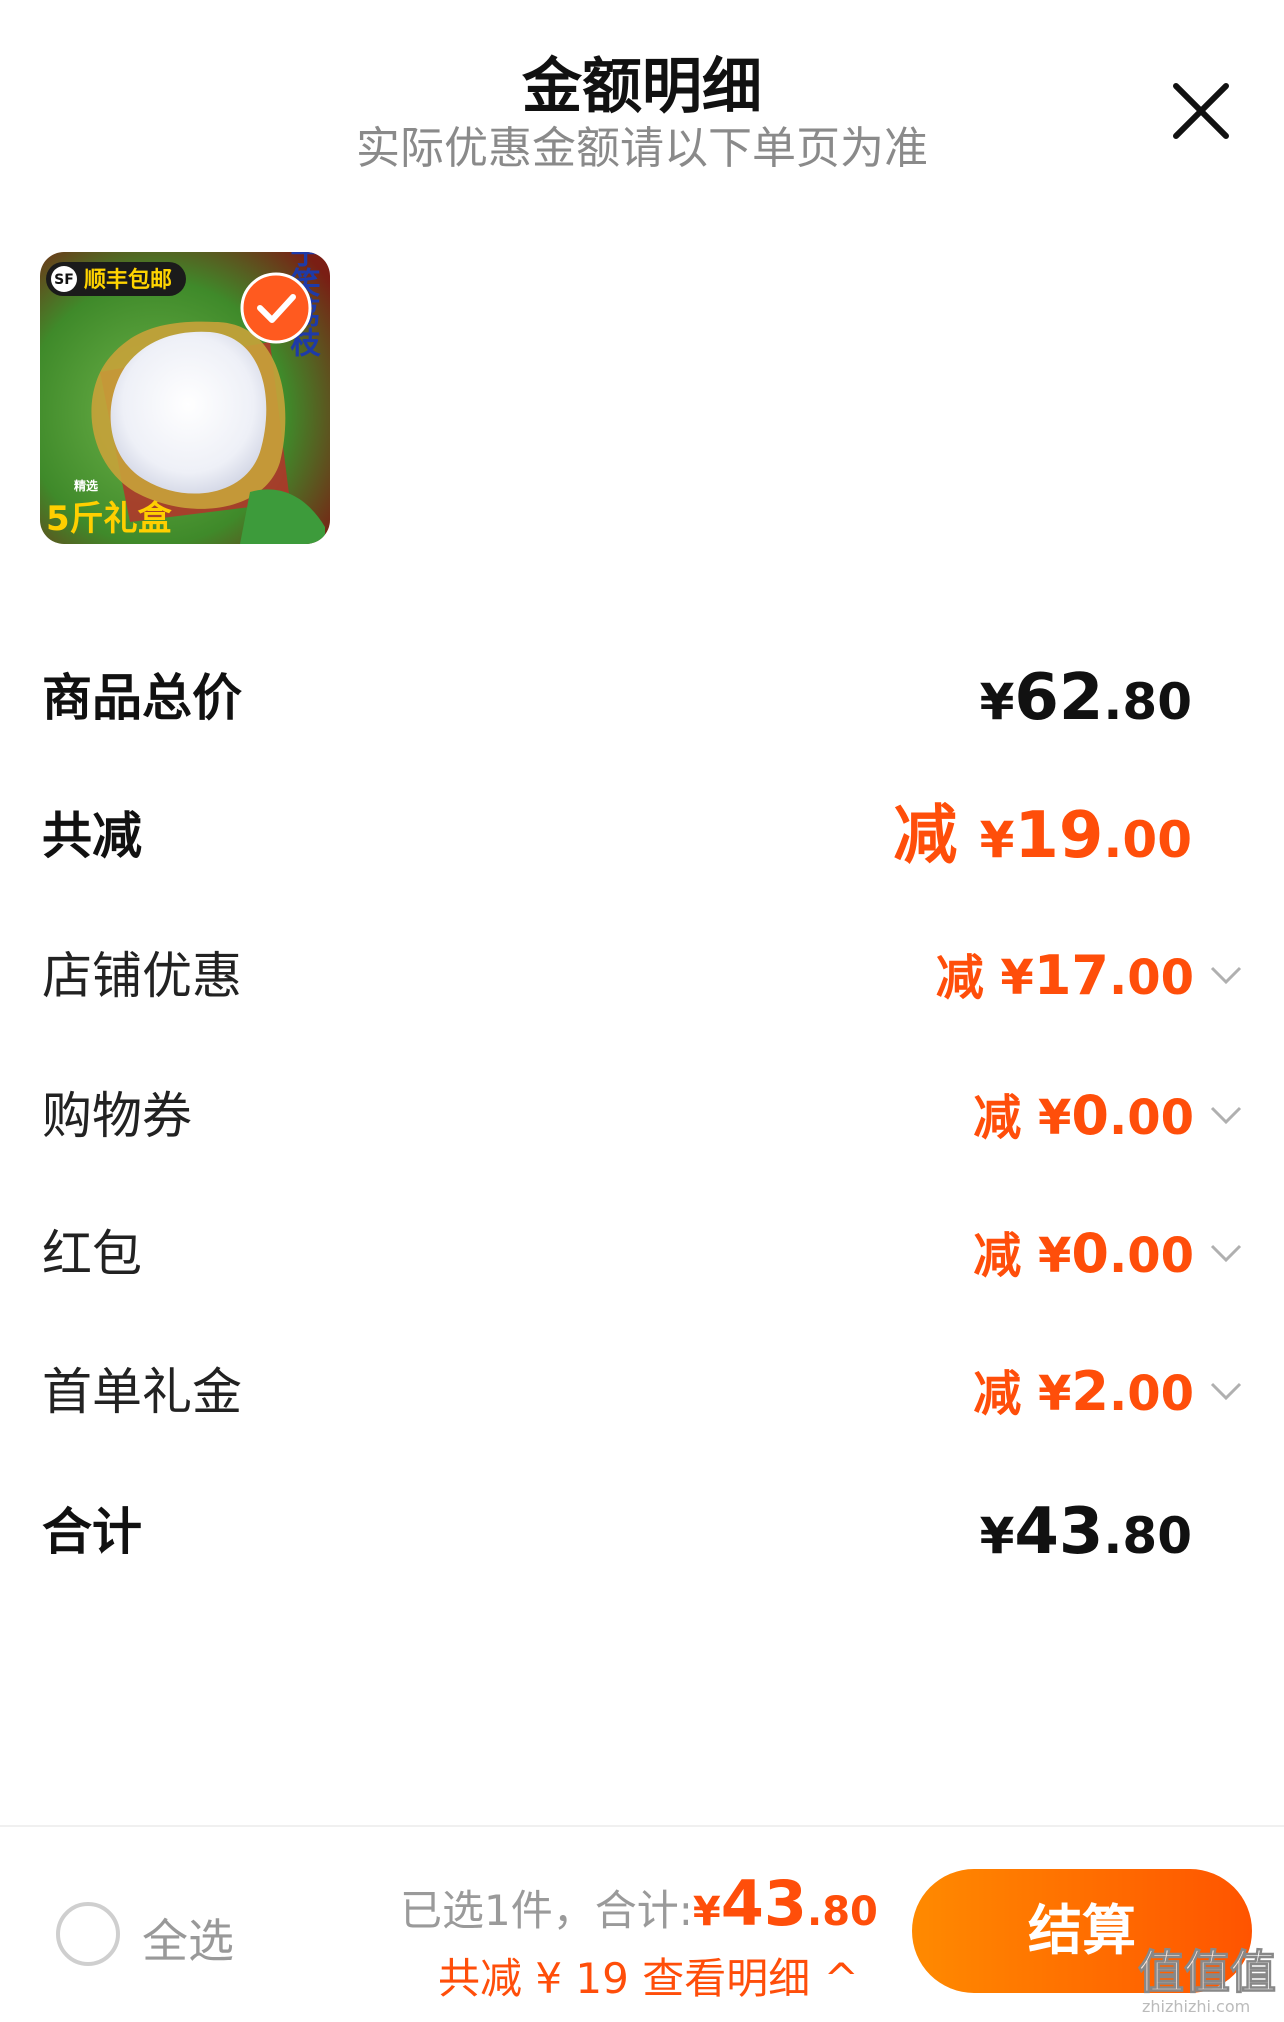 The image size is (1284, 2022). Describe the element at coordinates (642, 1254) in the screenshot. I see `row-red-packet: 红包 减 ¥0.00` at that location.